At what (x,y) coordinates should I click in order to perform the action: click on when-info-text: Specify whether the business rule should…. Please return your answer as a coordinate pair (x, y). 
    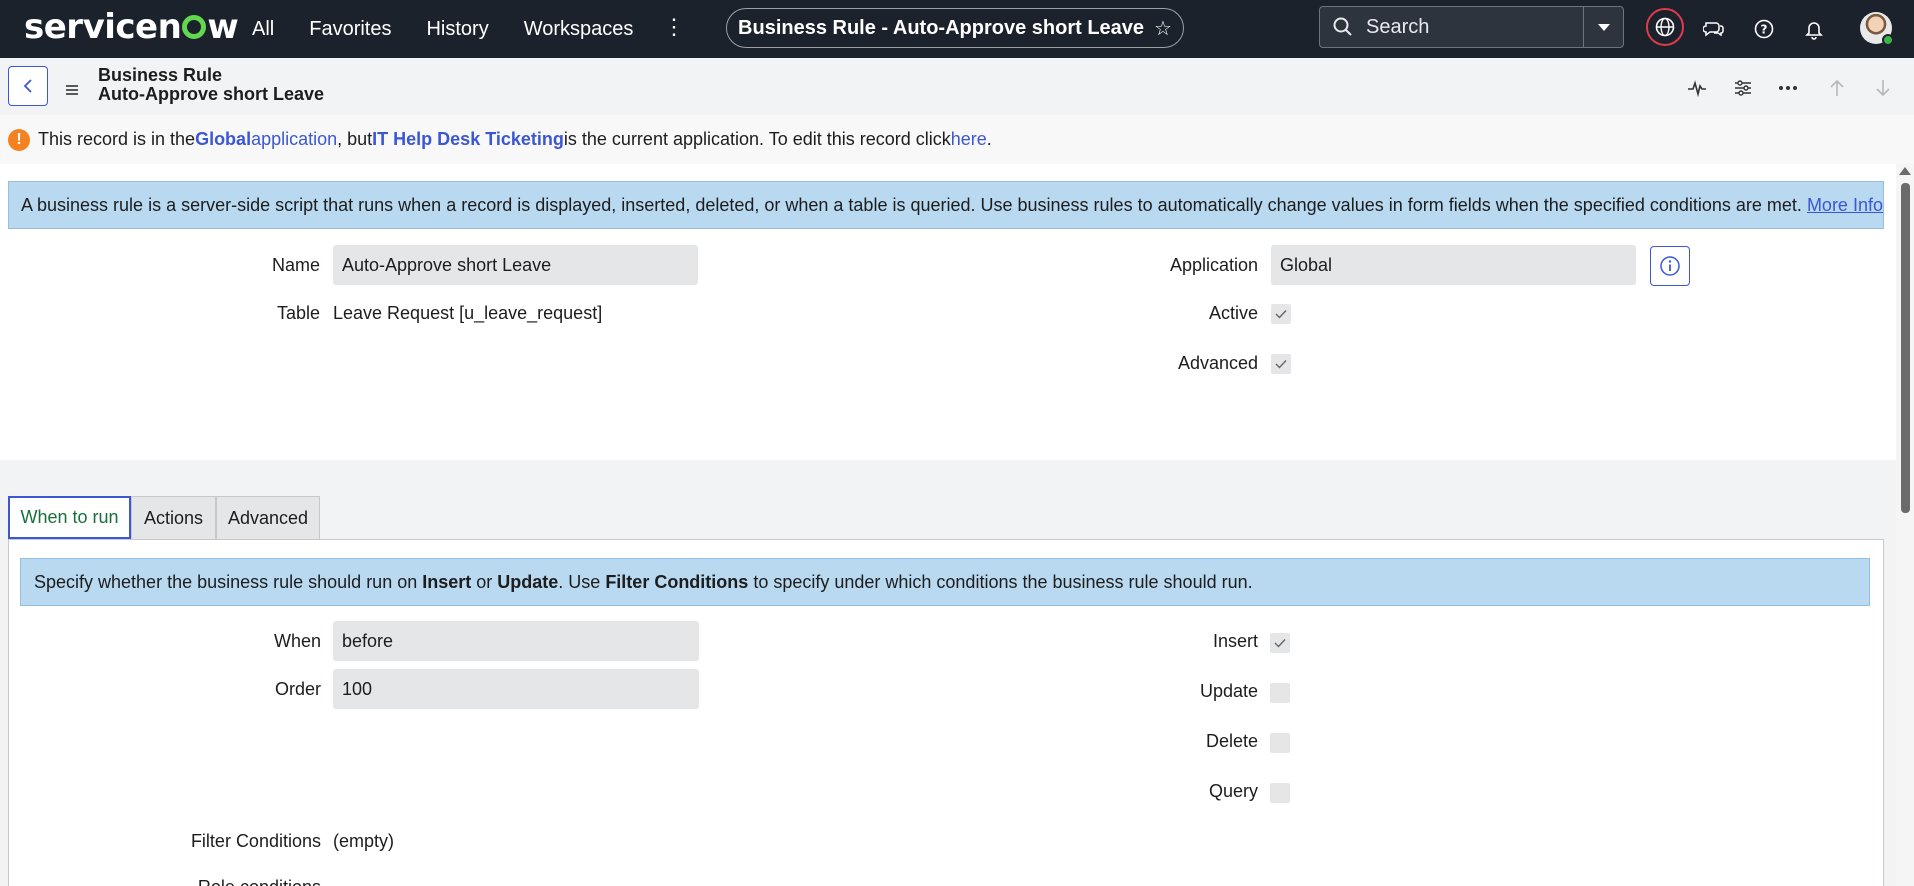
    Looking at the image, I should click on (228, 581).